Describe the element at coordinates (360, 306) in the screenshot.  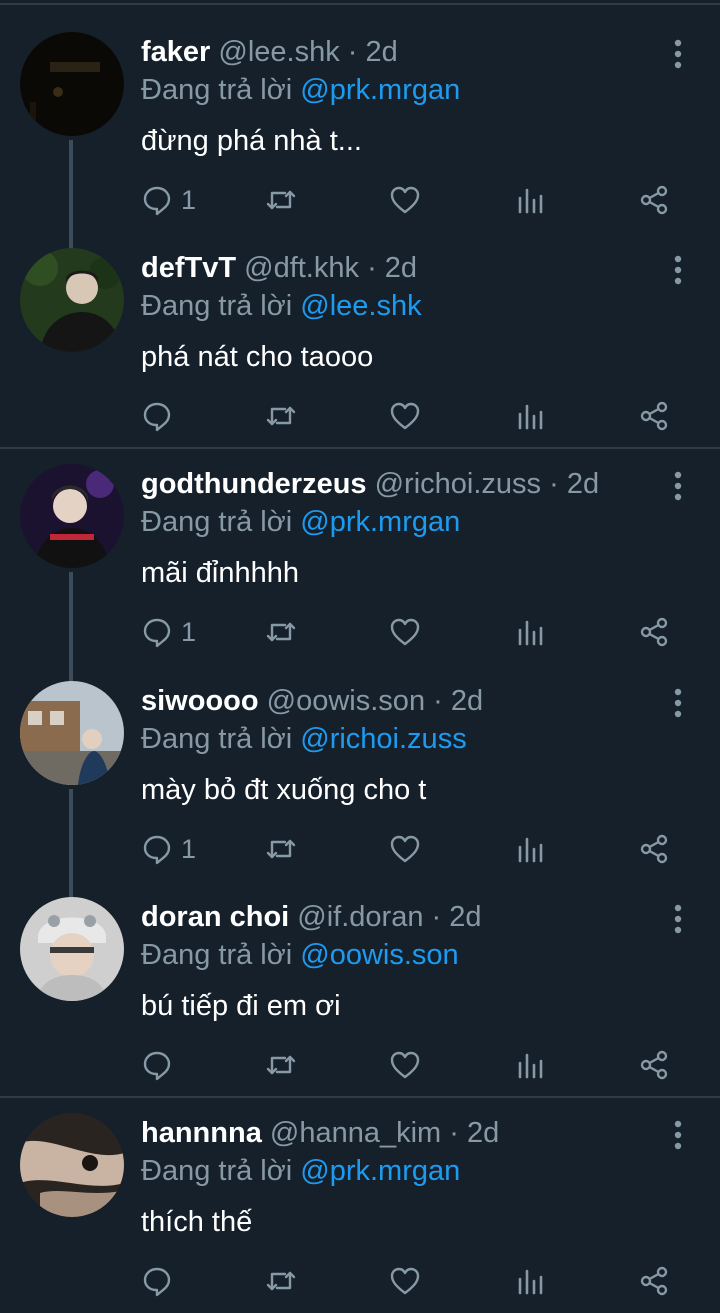
I see `mention-link: @lee.shk` at that location.